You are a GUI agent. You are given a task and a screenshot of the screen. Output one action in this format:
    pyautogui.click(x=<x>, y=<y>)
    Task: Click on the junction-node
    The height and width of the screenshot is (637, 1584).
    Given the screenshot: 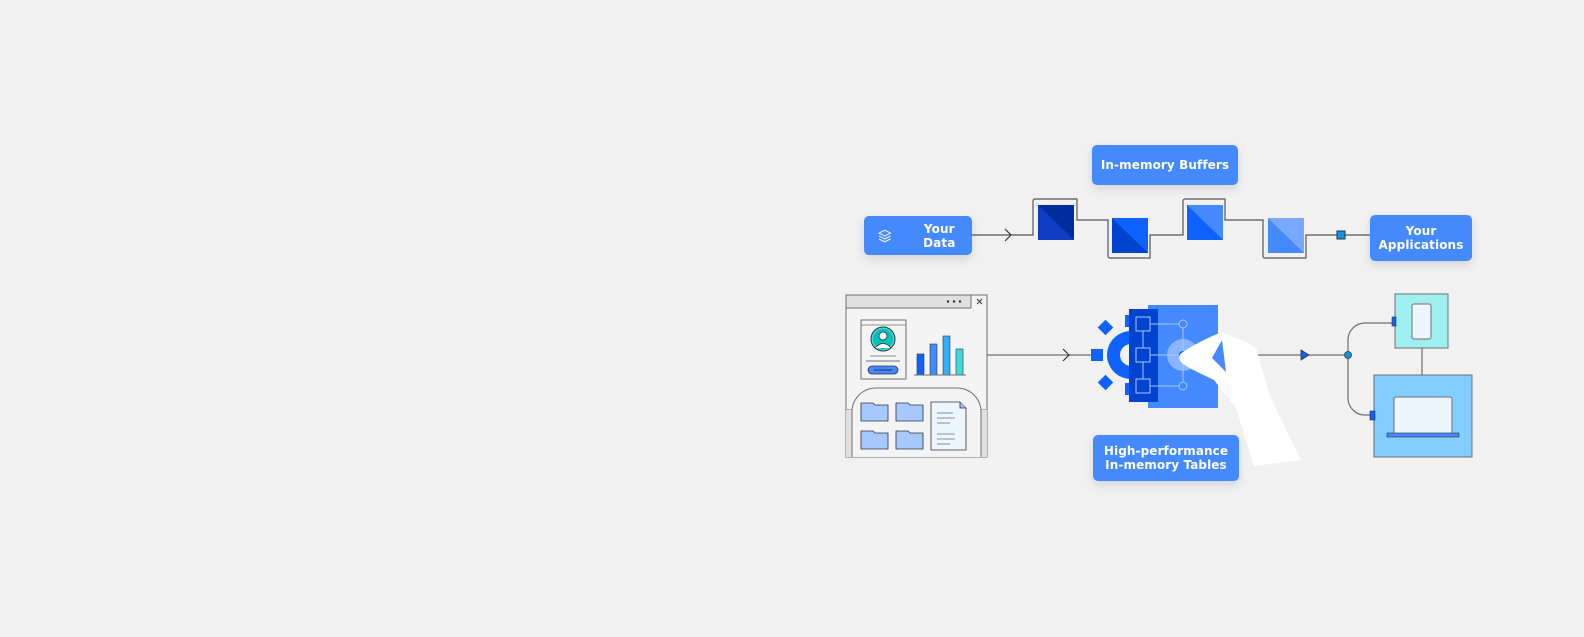 What is the action you would take?
    pyautogui.click(x=1348, y=355)
    